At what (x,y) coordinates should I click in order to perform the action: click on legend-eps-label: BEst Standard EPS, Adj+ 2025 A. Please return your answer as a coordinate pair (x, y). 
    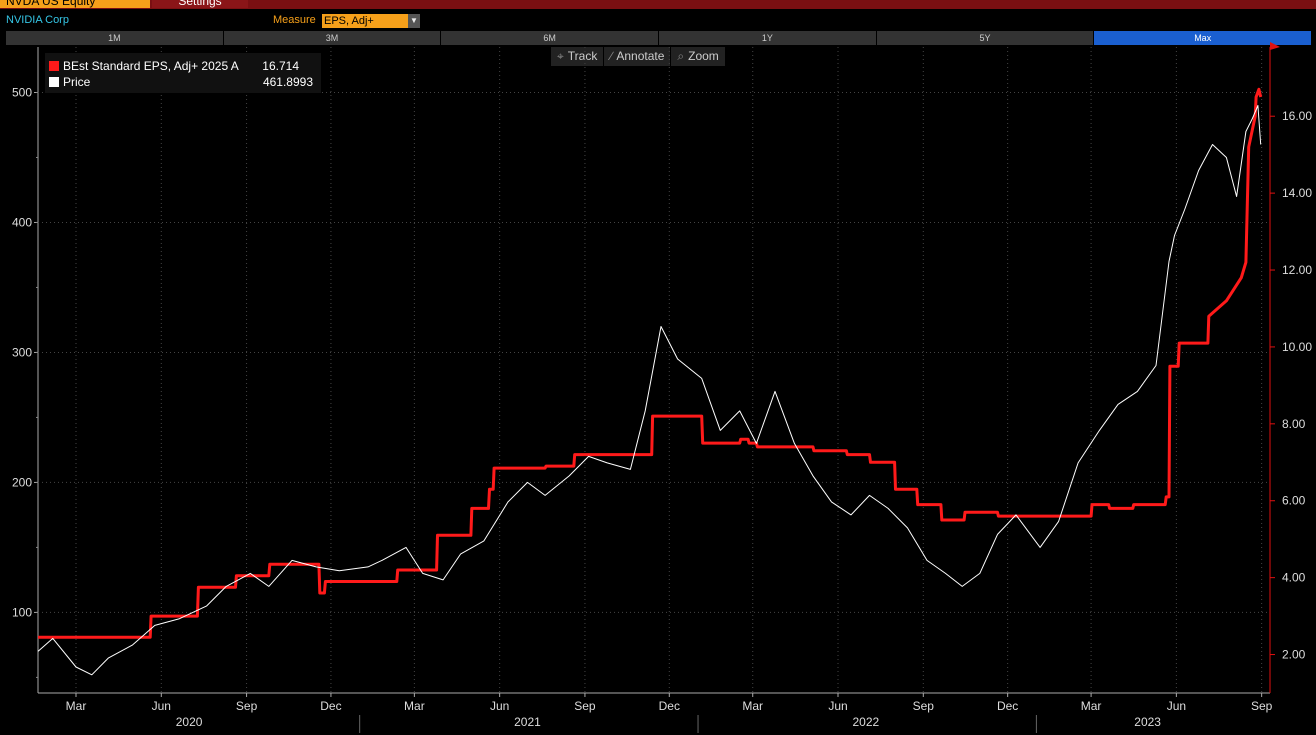
    Looking at the image, I should click on (151, 66).